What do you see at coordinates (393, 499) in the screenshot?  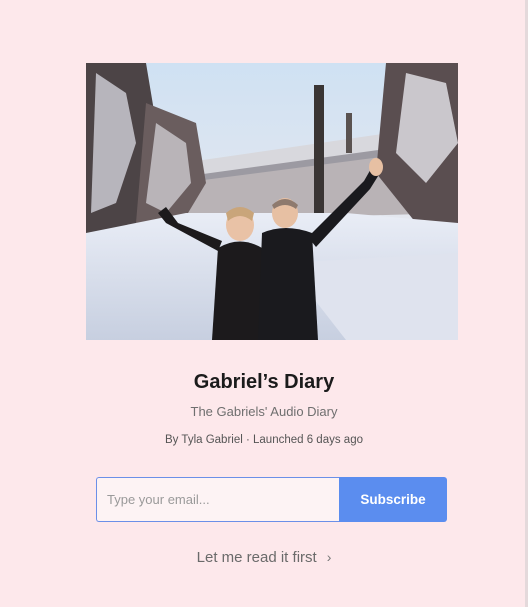 I see `subscribe-button: Subscribe` at bounding box center [393, 499].